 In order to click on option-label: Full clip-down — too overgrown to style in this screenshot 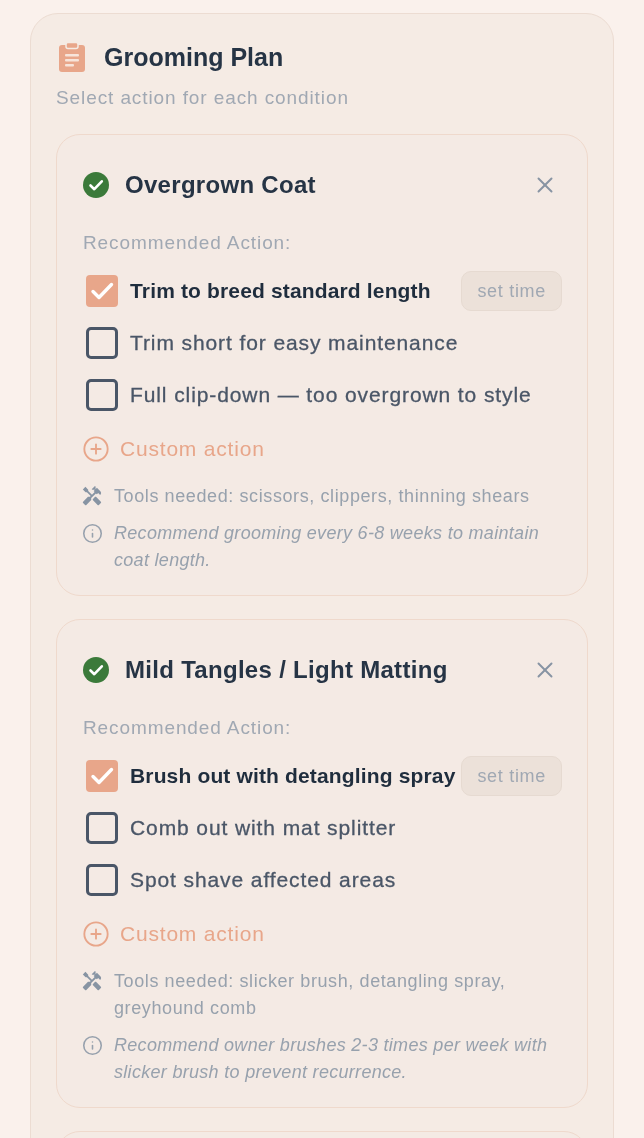, I will do `click(331, 395)`.